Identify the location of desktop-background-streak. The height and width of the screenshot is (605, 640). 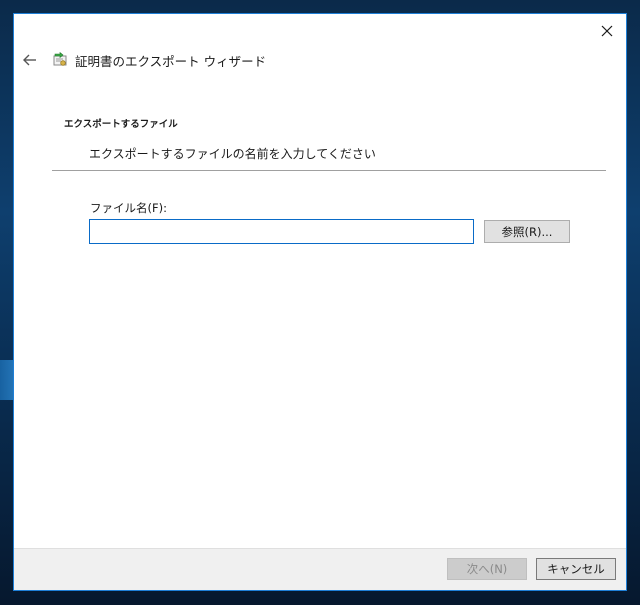
(7, 380).